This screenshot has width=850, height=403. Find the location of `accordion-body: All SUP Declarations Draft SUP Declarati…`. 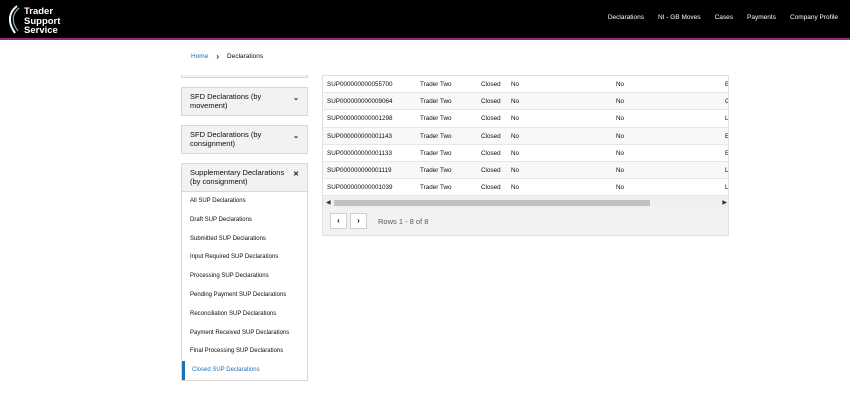

accordion-body: All SUP Declarations Draft SUP Declarati… is located at coordinates (244, 285).